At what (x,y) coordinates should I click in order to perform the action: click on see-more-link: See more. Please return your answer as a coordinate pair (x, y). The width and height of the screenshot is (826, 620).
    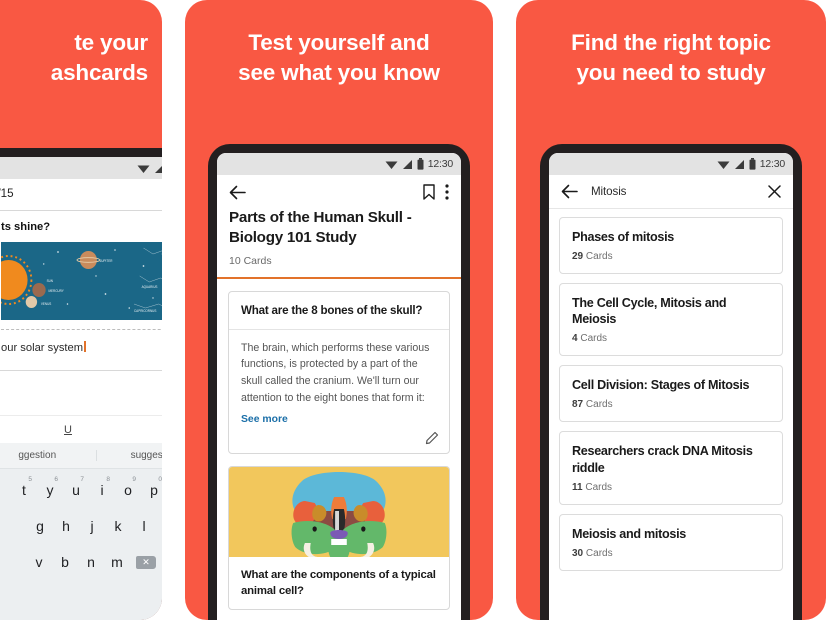
    Looking at the image, I should click on (339, 420).